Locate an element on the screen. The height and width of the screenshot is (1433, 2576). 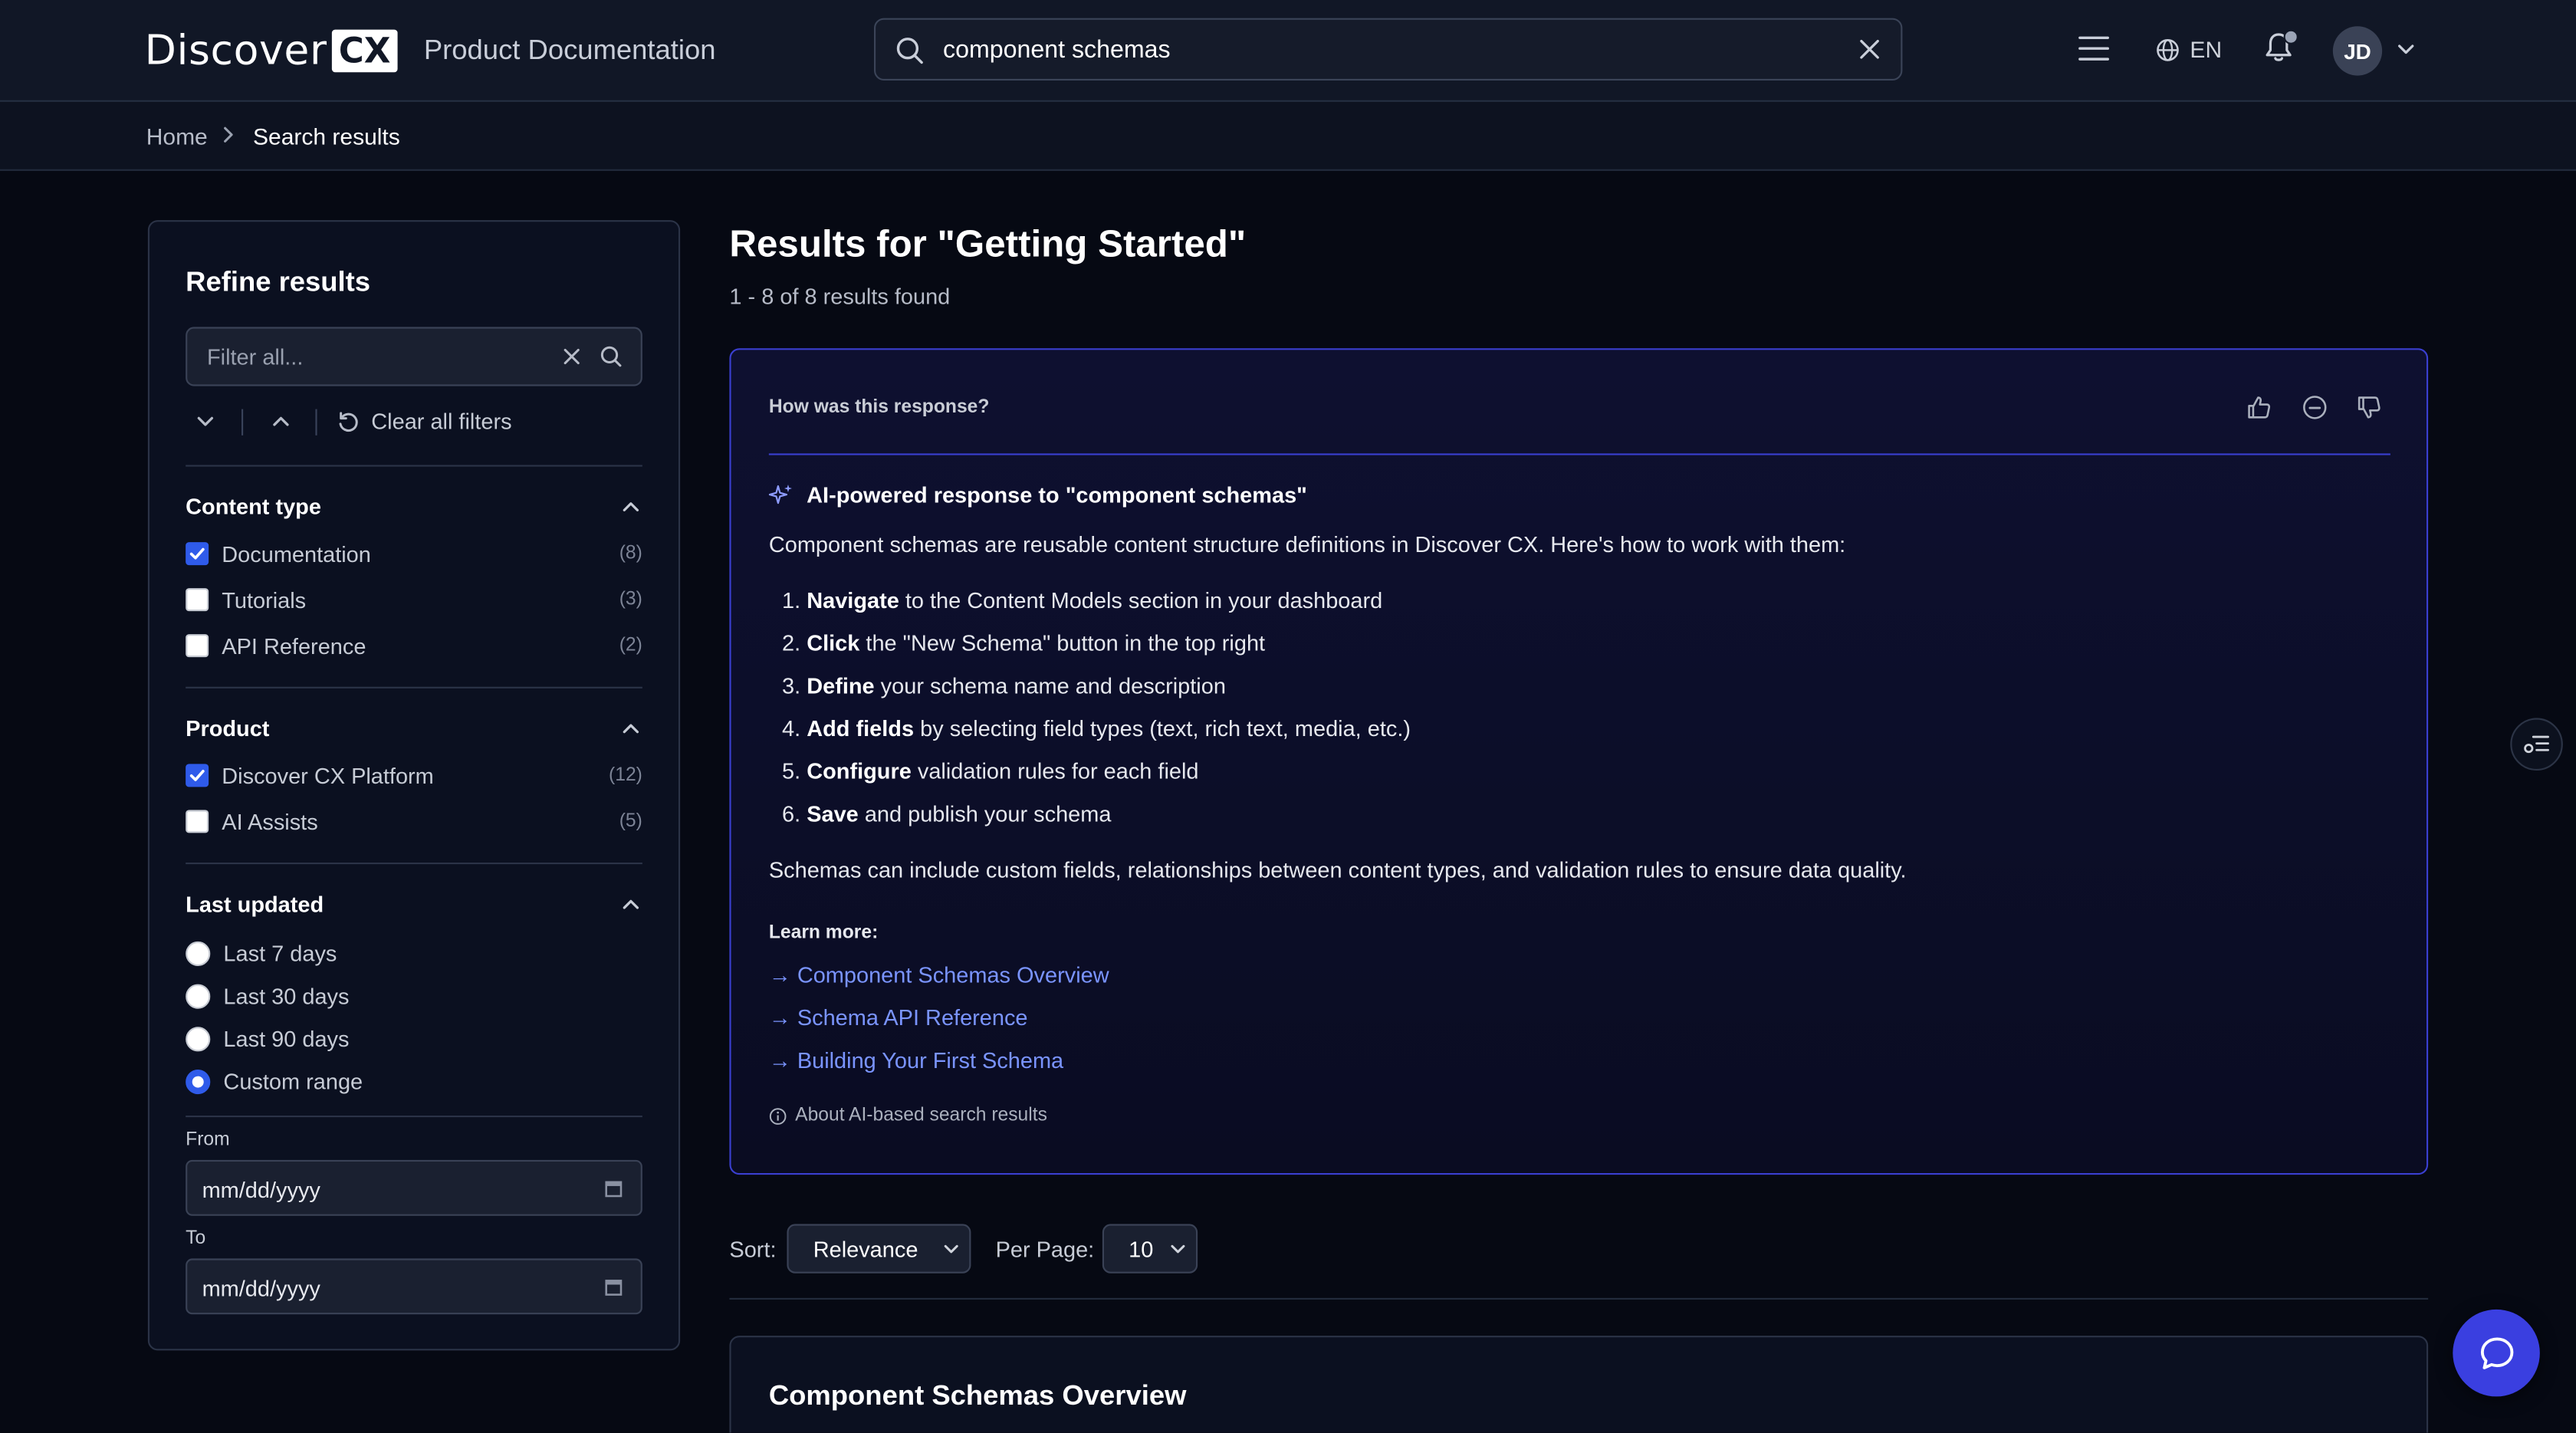
sort-select: Relevance is located at coordinates (879, 1249).